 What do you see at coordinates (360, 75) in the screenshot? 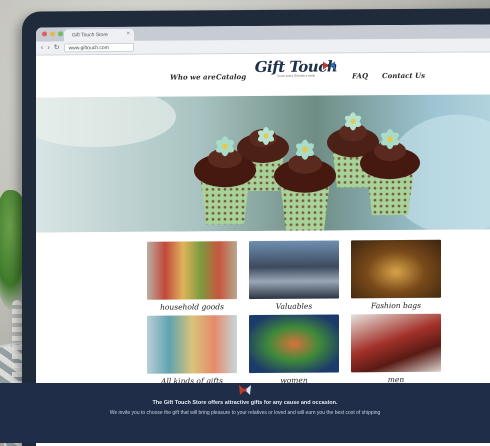
I see `nav-faq: FAQ` at bounding box center [360, 75].